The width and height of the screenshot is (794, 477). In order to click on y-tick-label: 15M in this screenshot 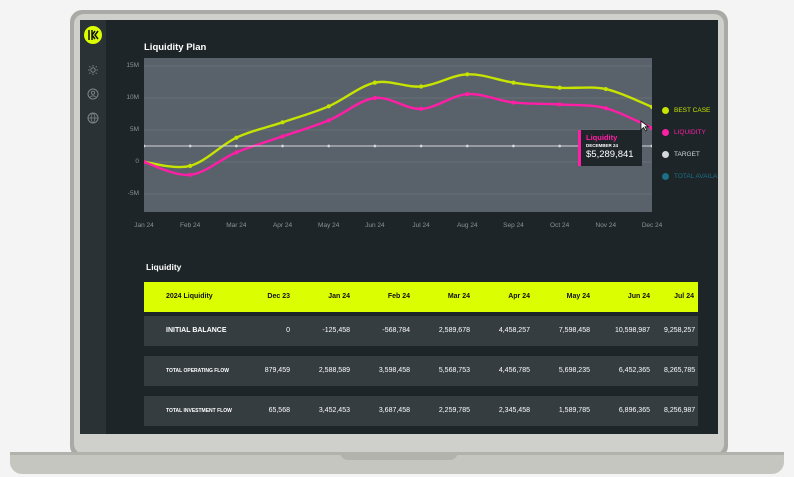, I will do `click(132, 65)`.